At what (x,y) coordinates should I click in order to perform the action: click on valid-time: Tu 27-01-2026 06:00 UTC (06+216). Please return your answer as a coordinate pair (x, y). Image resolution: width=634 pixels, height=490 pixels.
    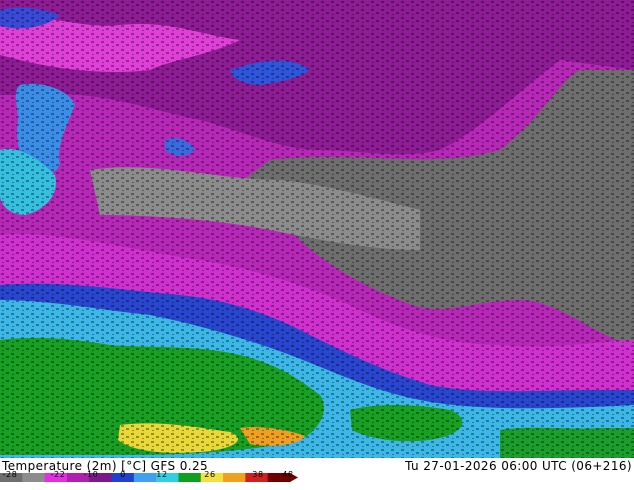
    Looking at the image, I should click on (518, 466).